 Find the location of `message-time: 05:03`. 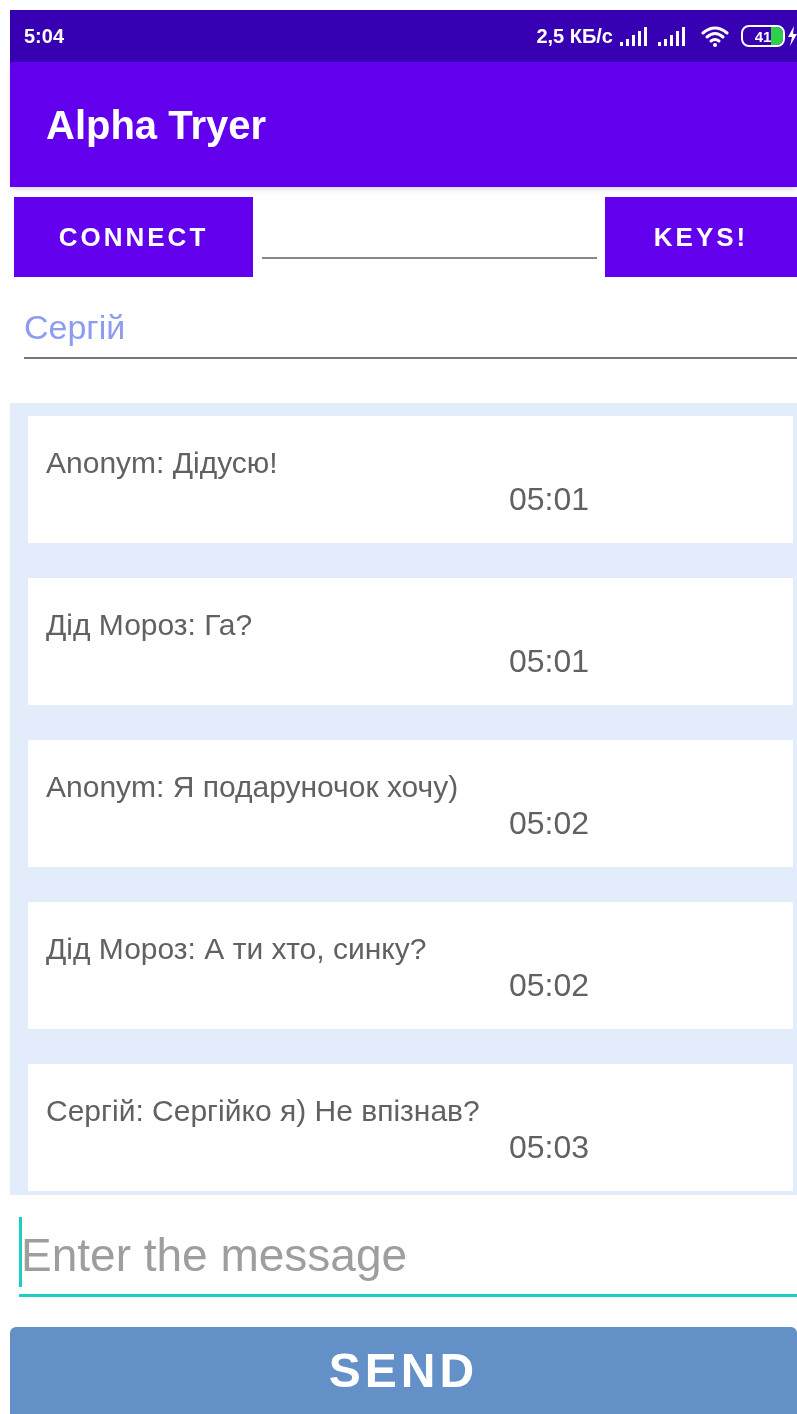

message-time: 05:03 is located at coordinates (549, 1147).